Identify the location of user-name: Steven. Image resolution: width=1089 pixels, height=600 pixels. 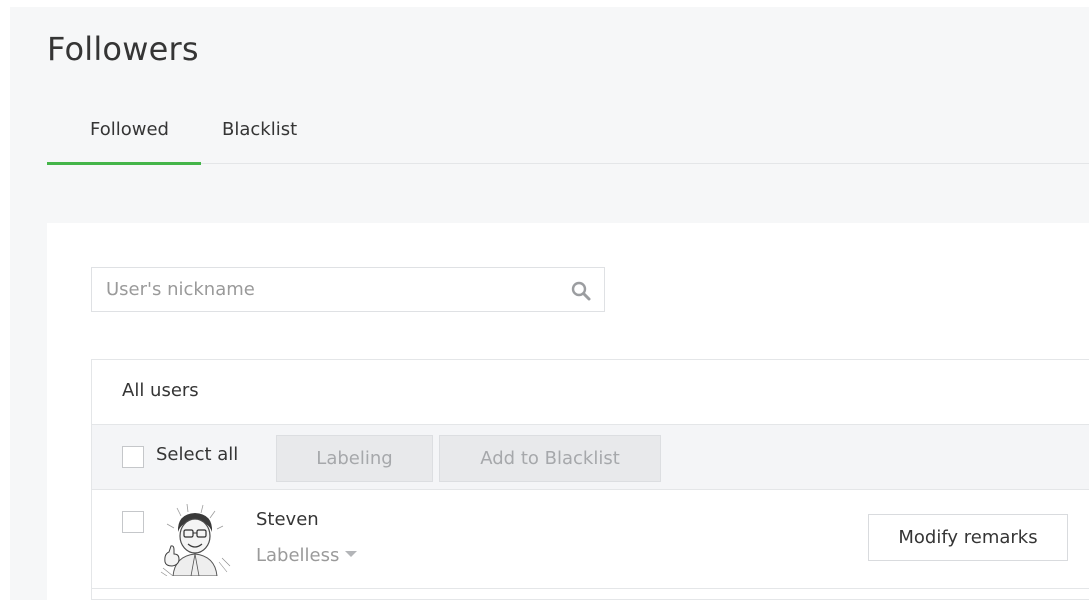
(287, 519).